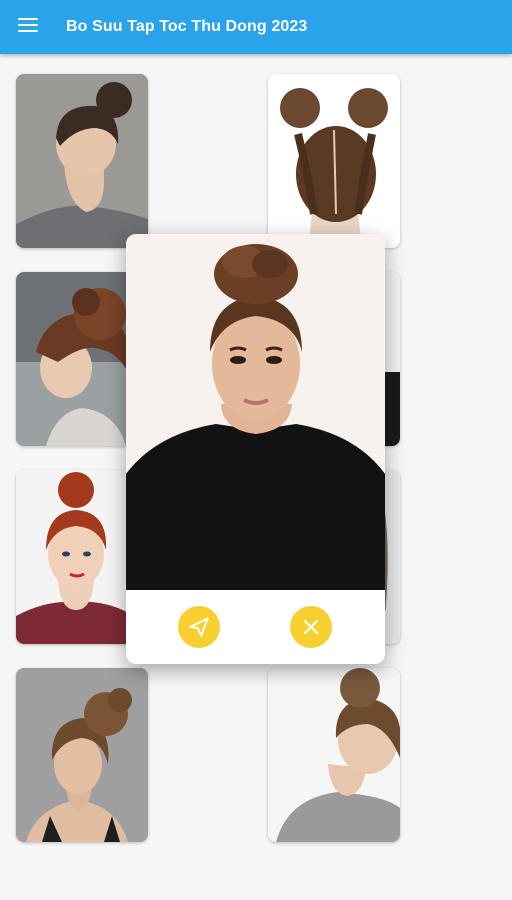 This screenshot has width=512, height=900. Describe the element at coordinates (28, 26) in the screenshot. I see `hamburger-menu-icon` at that location.